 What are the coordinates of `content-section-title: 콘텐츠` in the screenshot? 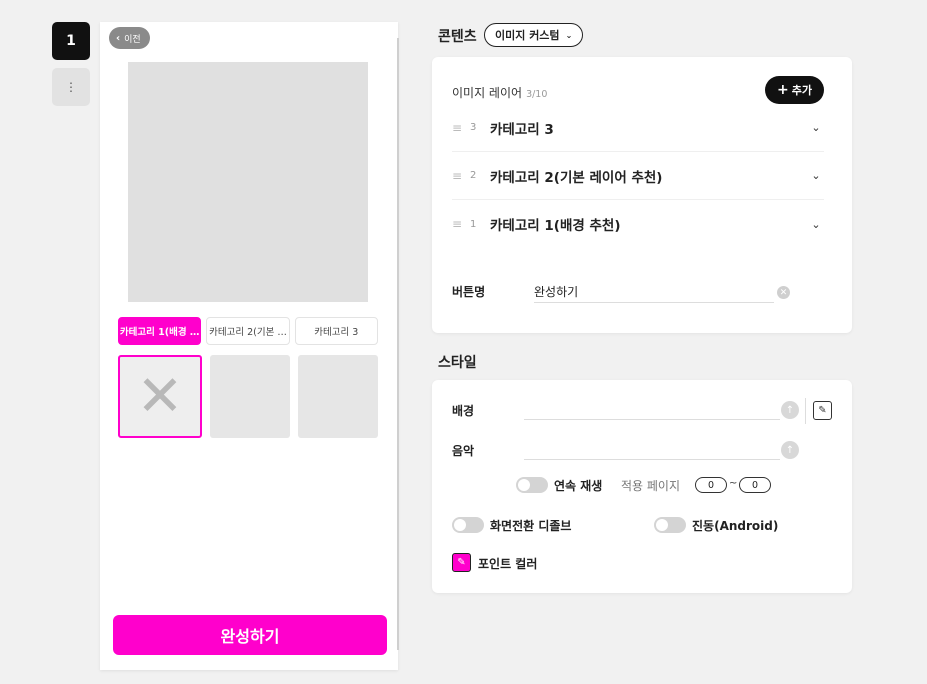 It's located at (457, 37).